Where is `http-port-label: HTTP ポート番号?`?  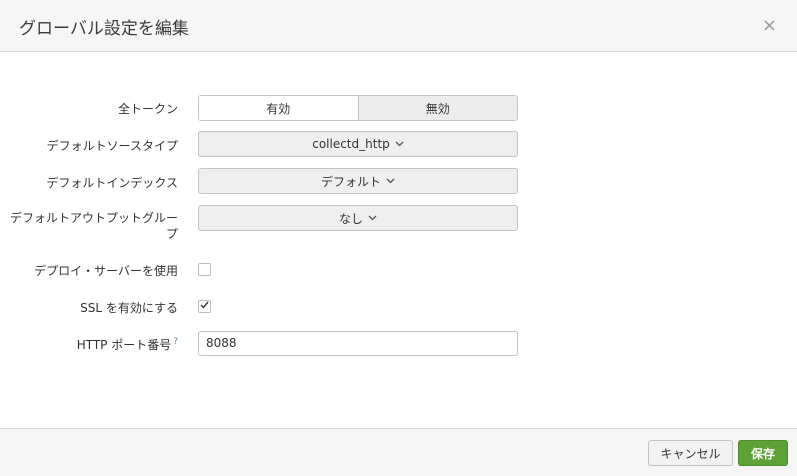
http-port-label: HTTP ポート番号? is located at coordinates (127, 344).